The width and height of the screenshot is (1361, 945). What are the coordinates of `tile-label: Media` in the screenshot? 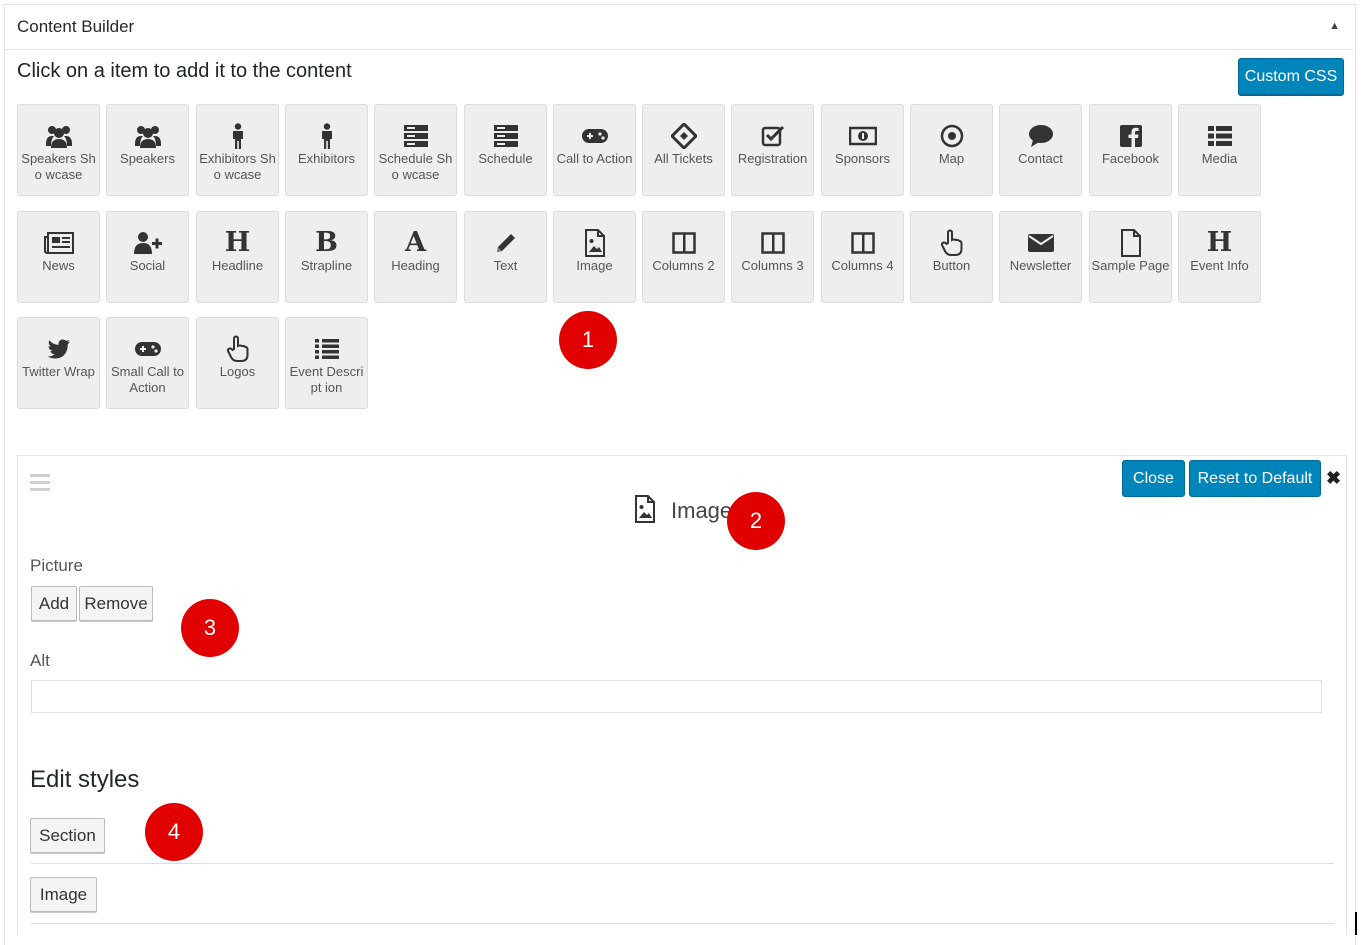 It's located at (1219, 158).